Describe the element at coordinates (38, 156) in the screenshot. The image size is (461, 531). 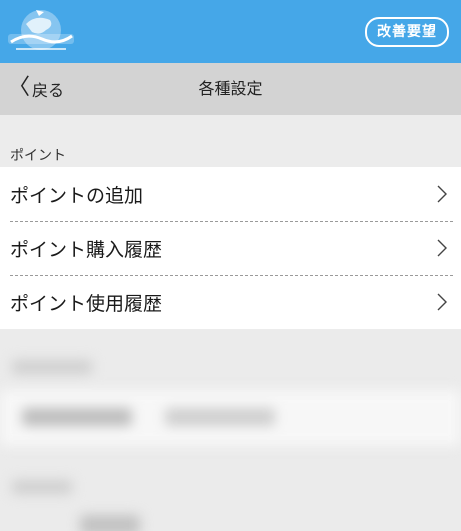
I see `section-header-points: ポイント` at that location.